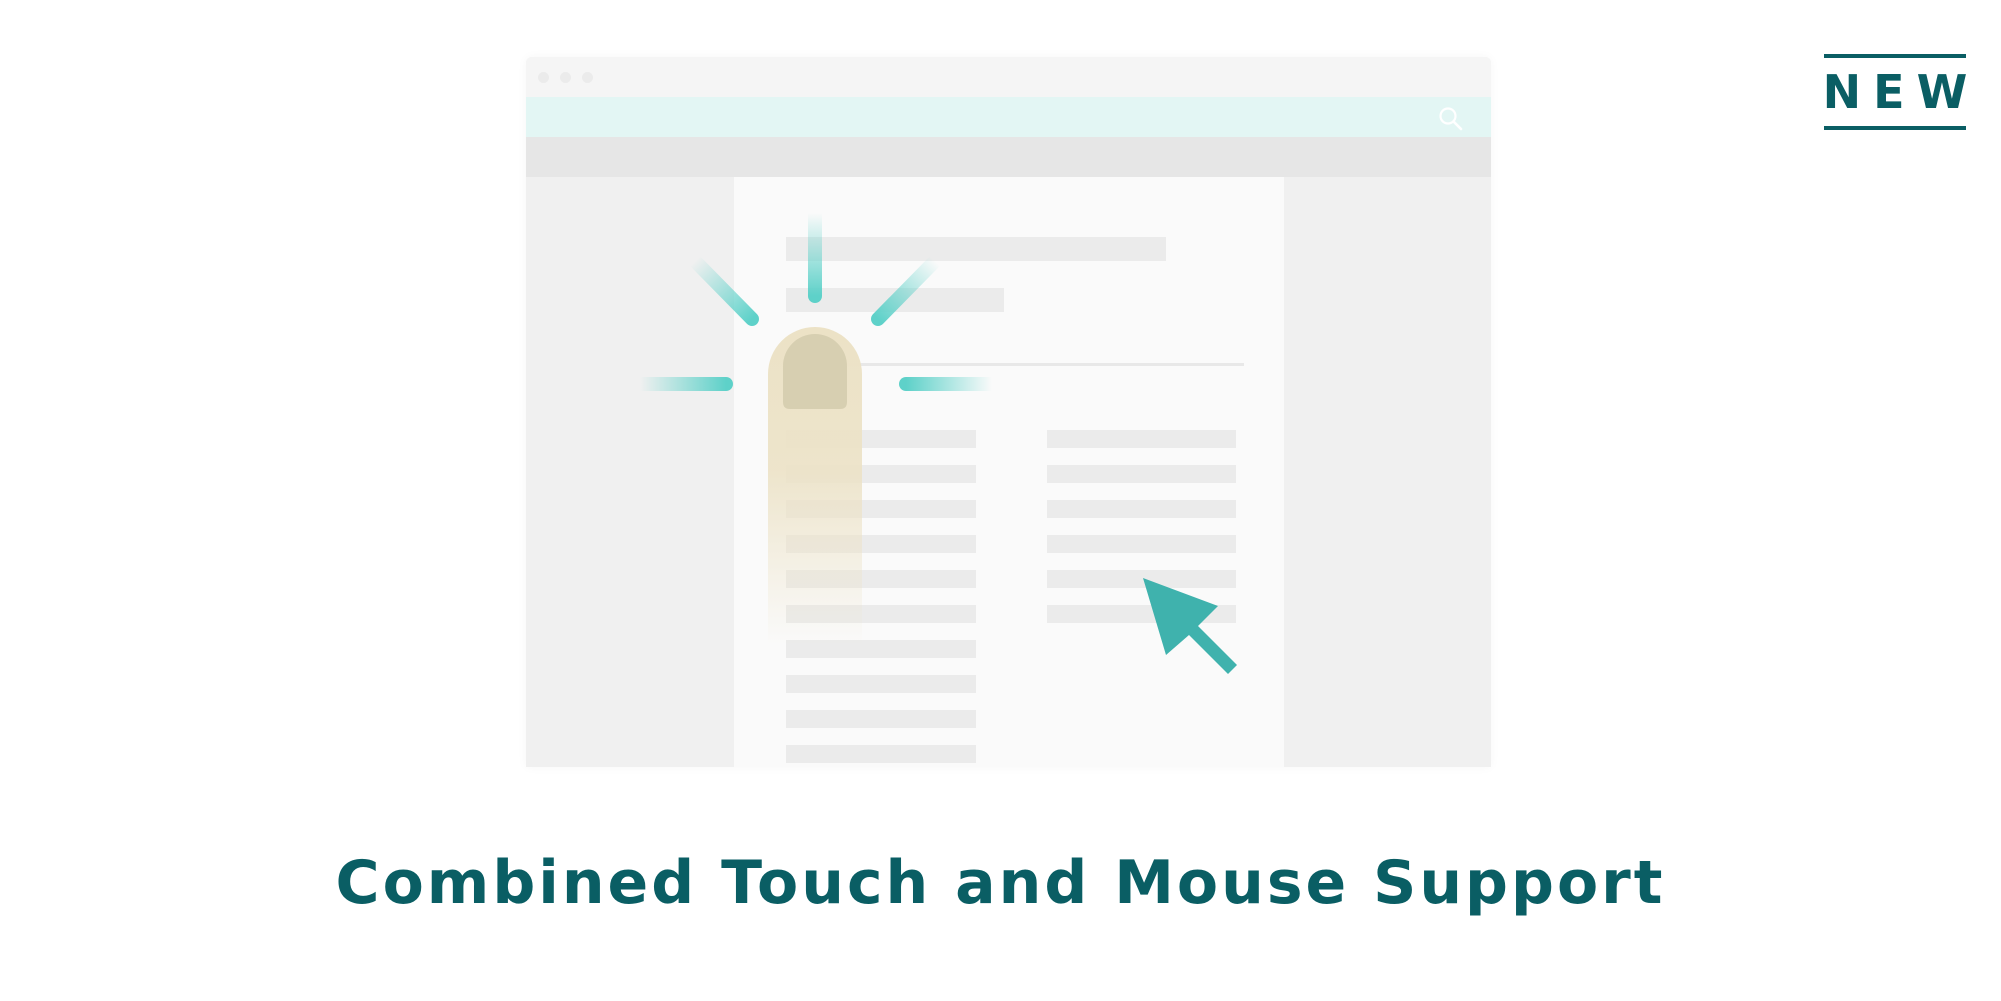  What do you see at coordinates (1895, 92) in the screenshot?
I see `new-badge: NEW` at bounding box center [1895, 92].